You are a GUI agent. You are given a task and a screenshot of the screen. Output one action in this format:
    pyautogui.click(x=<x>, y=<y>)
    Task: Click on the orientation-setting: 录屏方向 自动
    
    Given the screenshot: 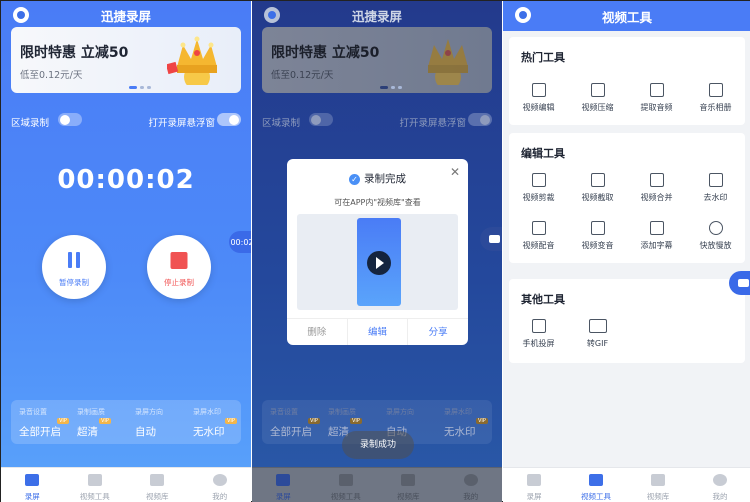 What is the action you would take?
    pyautogui.click(x=155, y=422)
    